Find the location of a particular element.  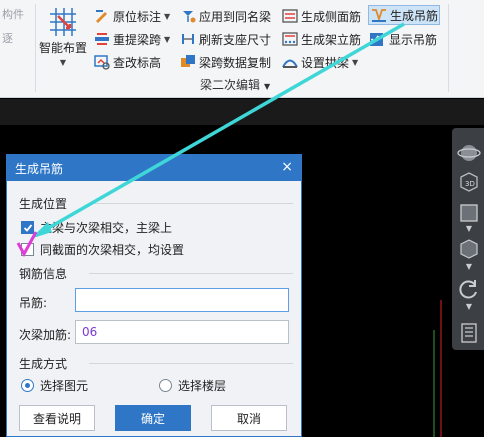

refresh-support-button: 刷新支座尺寸 is located at coordinates (225, 39).